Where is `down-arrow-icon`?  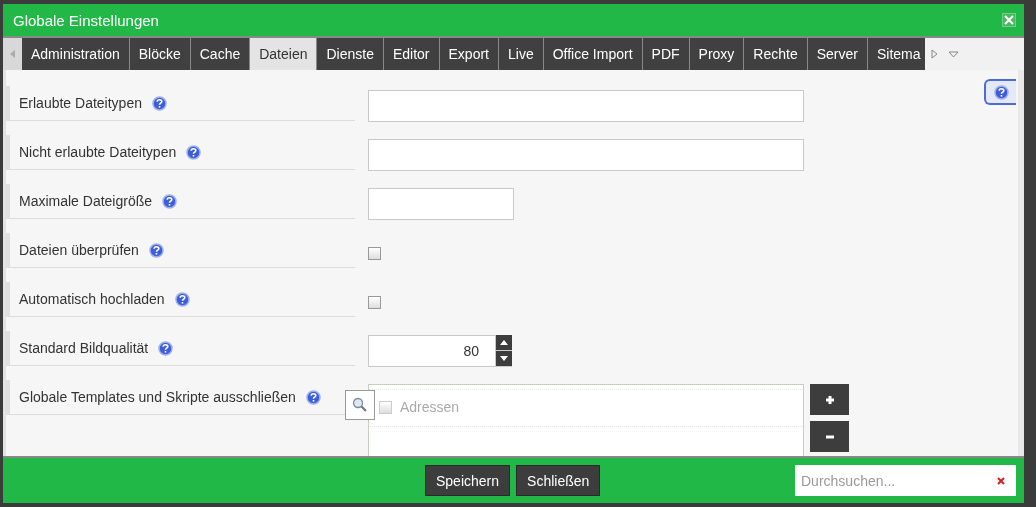
down-arrow-icon is located at coordinates (504, 358).